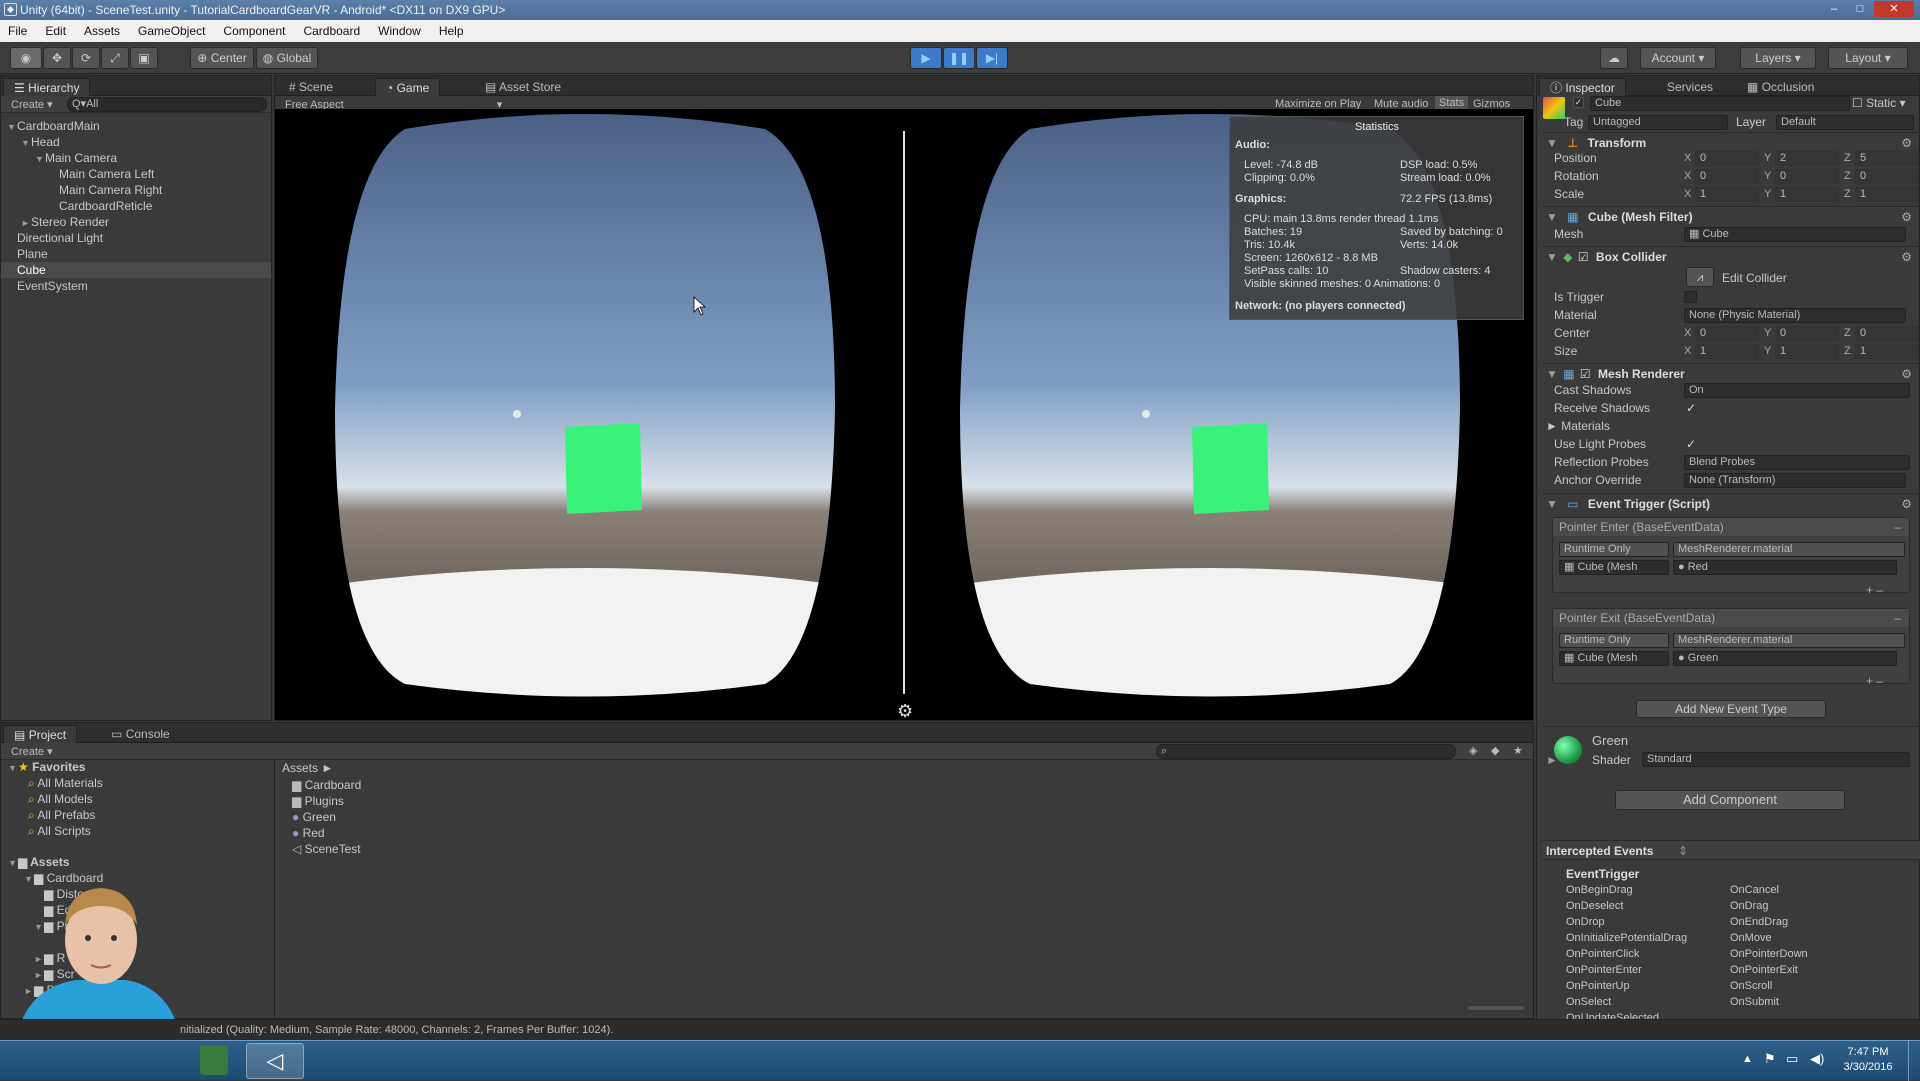 The width and height of the screenshot is (1920, 1081). What do you see at coordinates (102, 31) in the screenshot?
I see `menu-assets: Assets` at bounding box center [102, 31].